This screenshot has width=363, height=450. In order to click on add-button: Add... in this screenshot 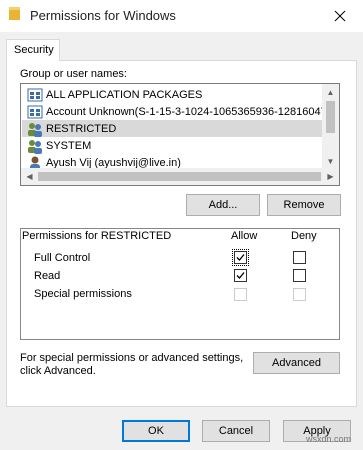, I will do `click(223, 205)`.